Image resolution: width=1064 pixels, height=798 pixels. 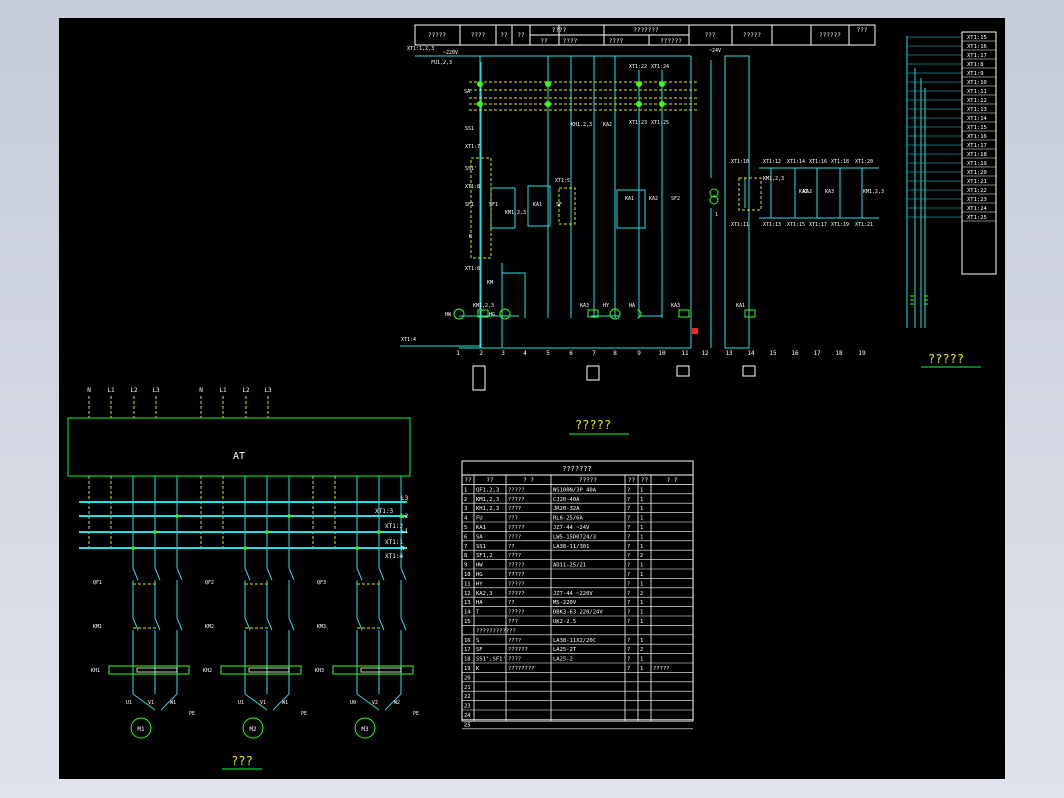 I want to click on contact-node, so click(x=662, y=104).